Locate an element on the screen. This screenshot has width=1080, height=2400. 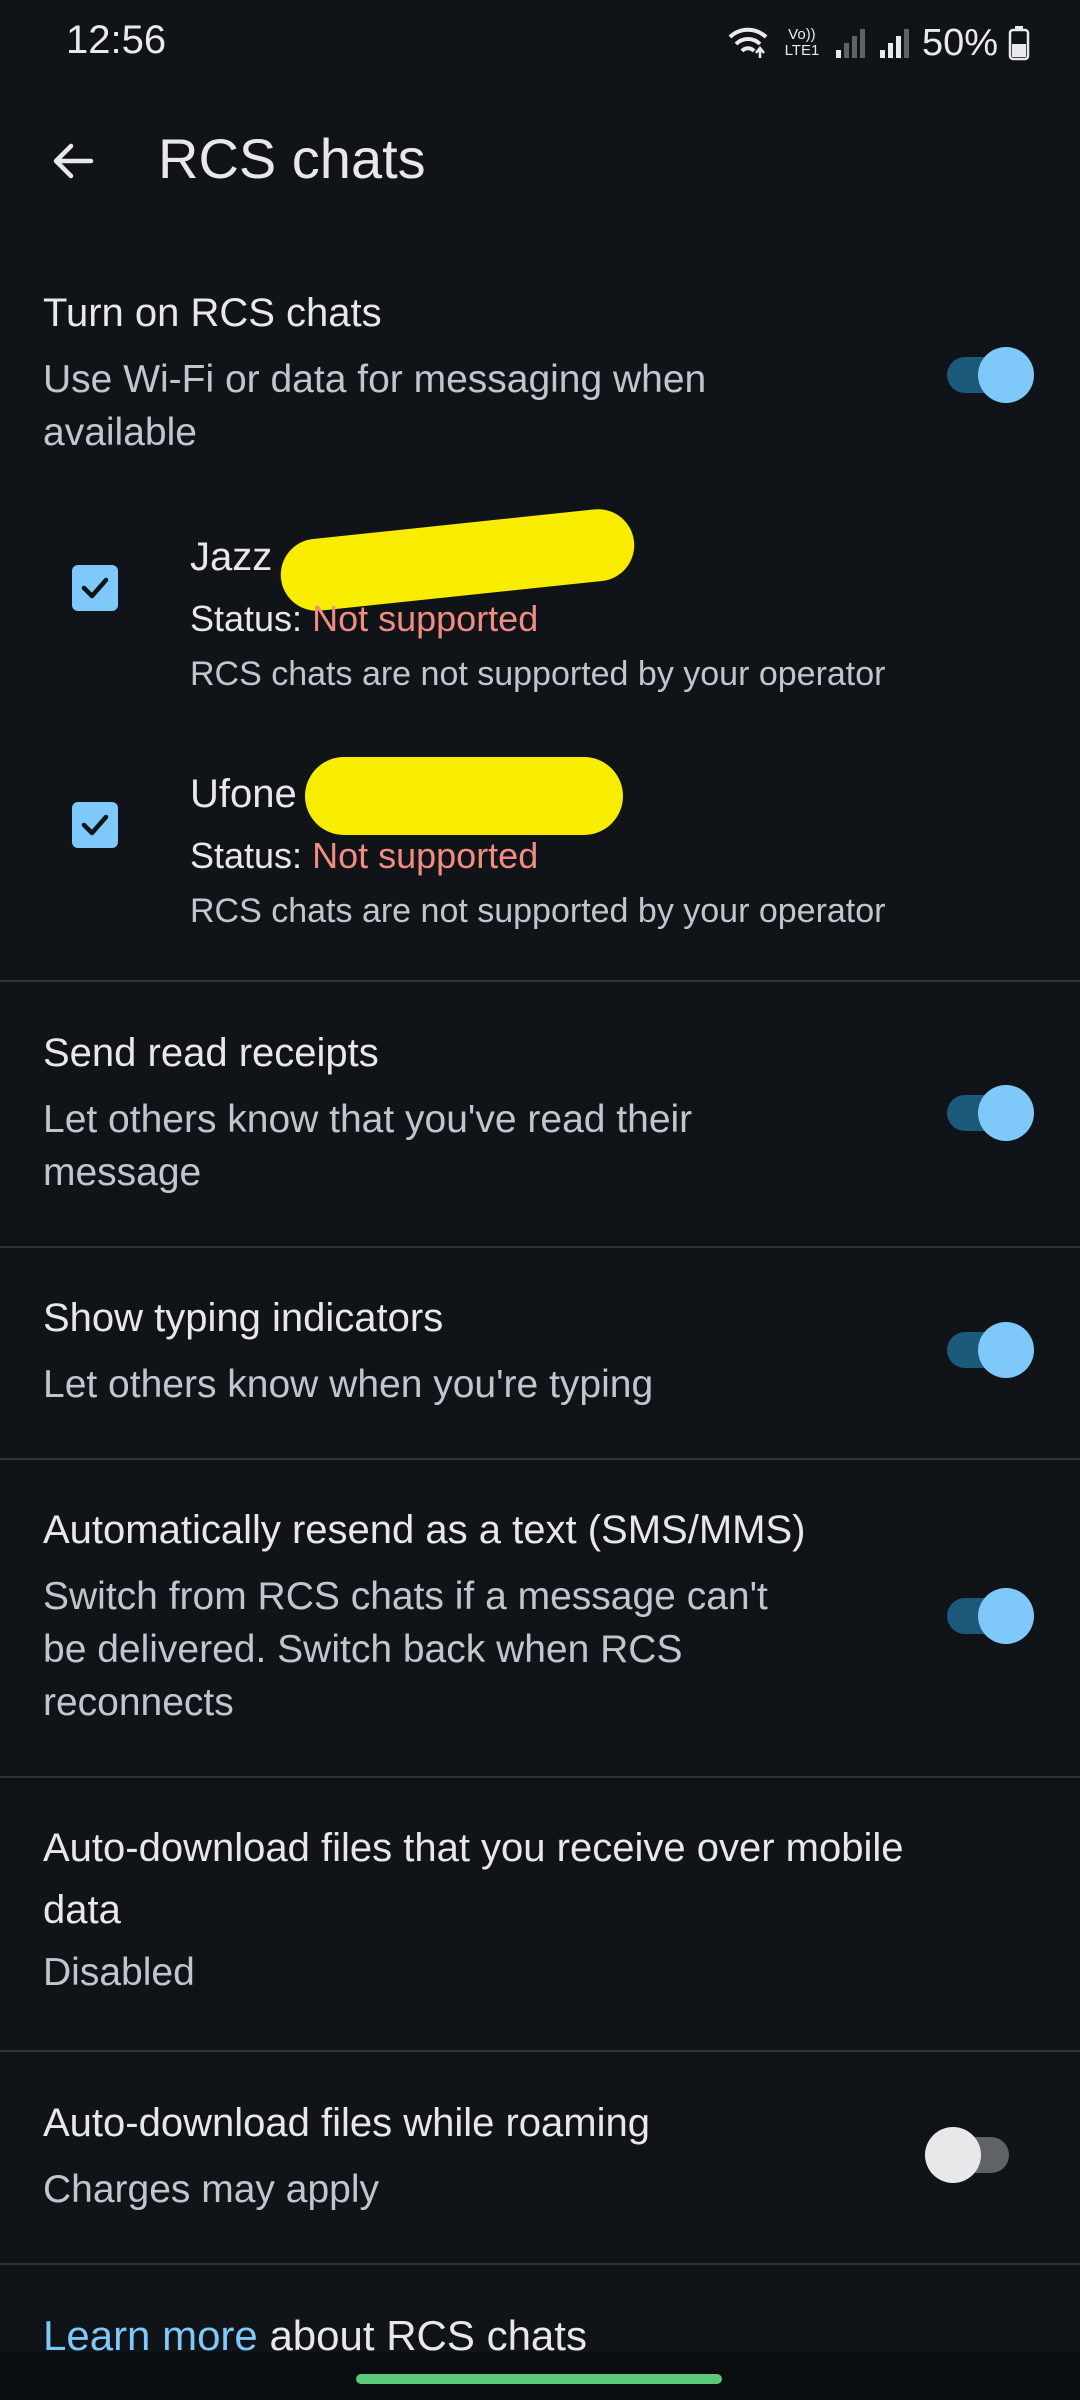
rcs-toggle is located at coordinates (990, 375).